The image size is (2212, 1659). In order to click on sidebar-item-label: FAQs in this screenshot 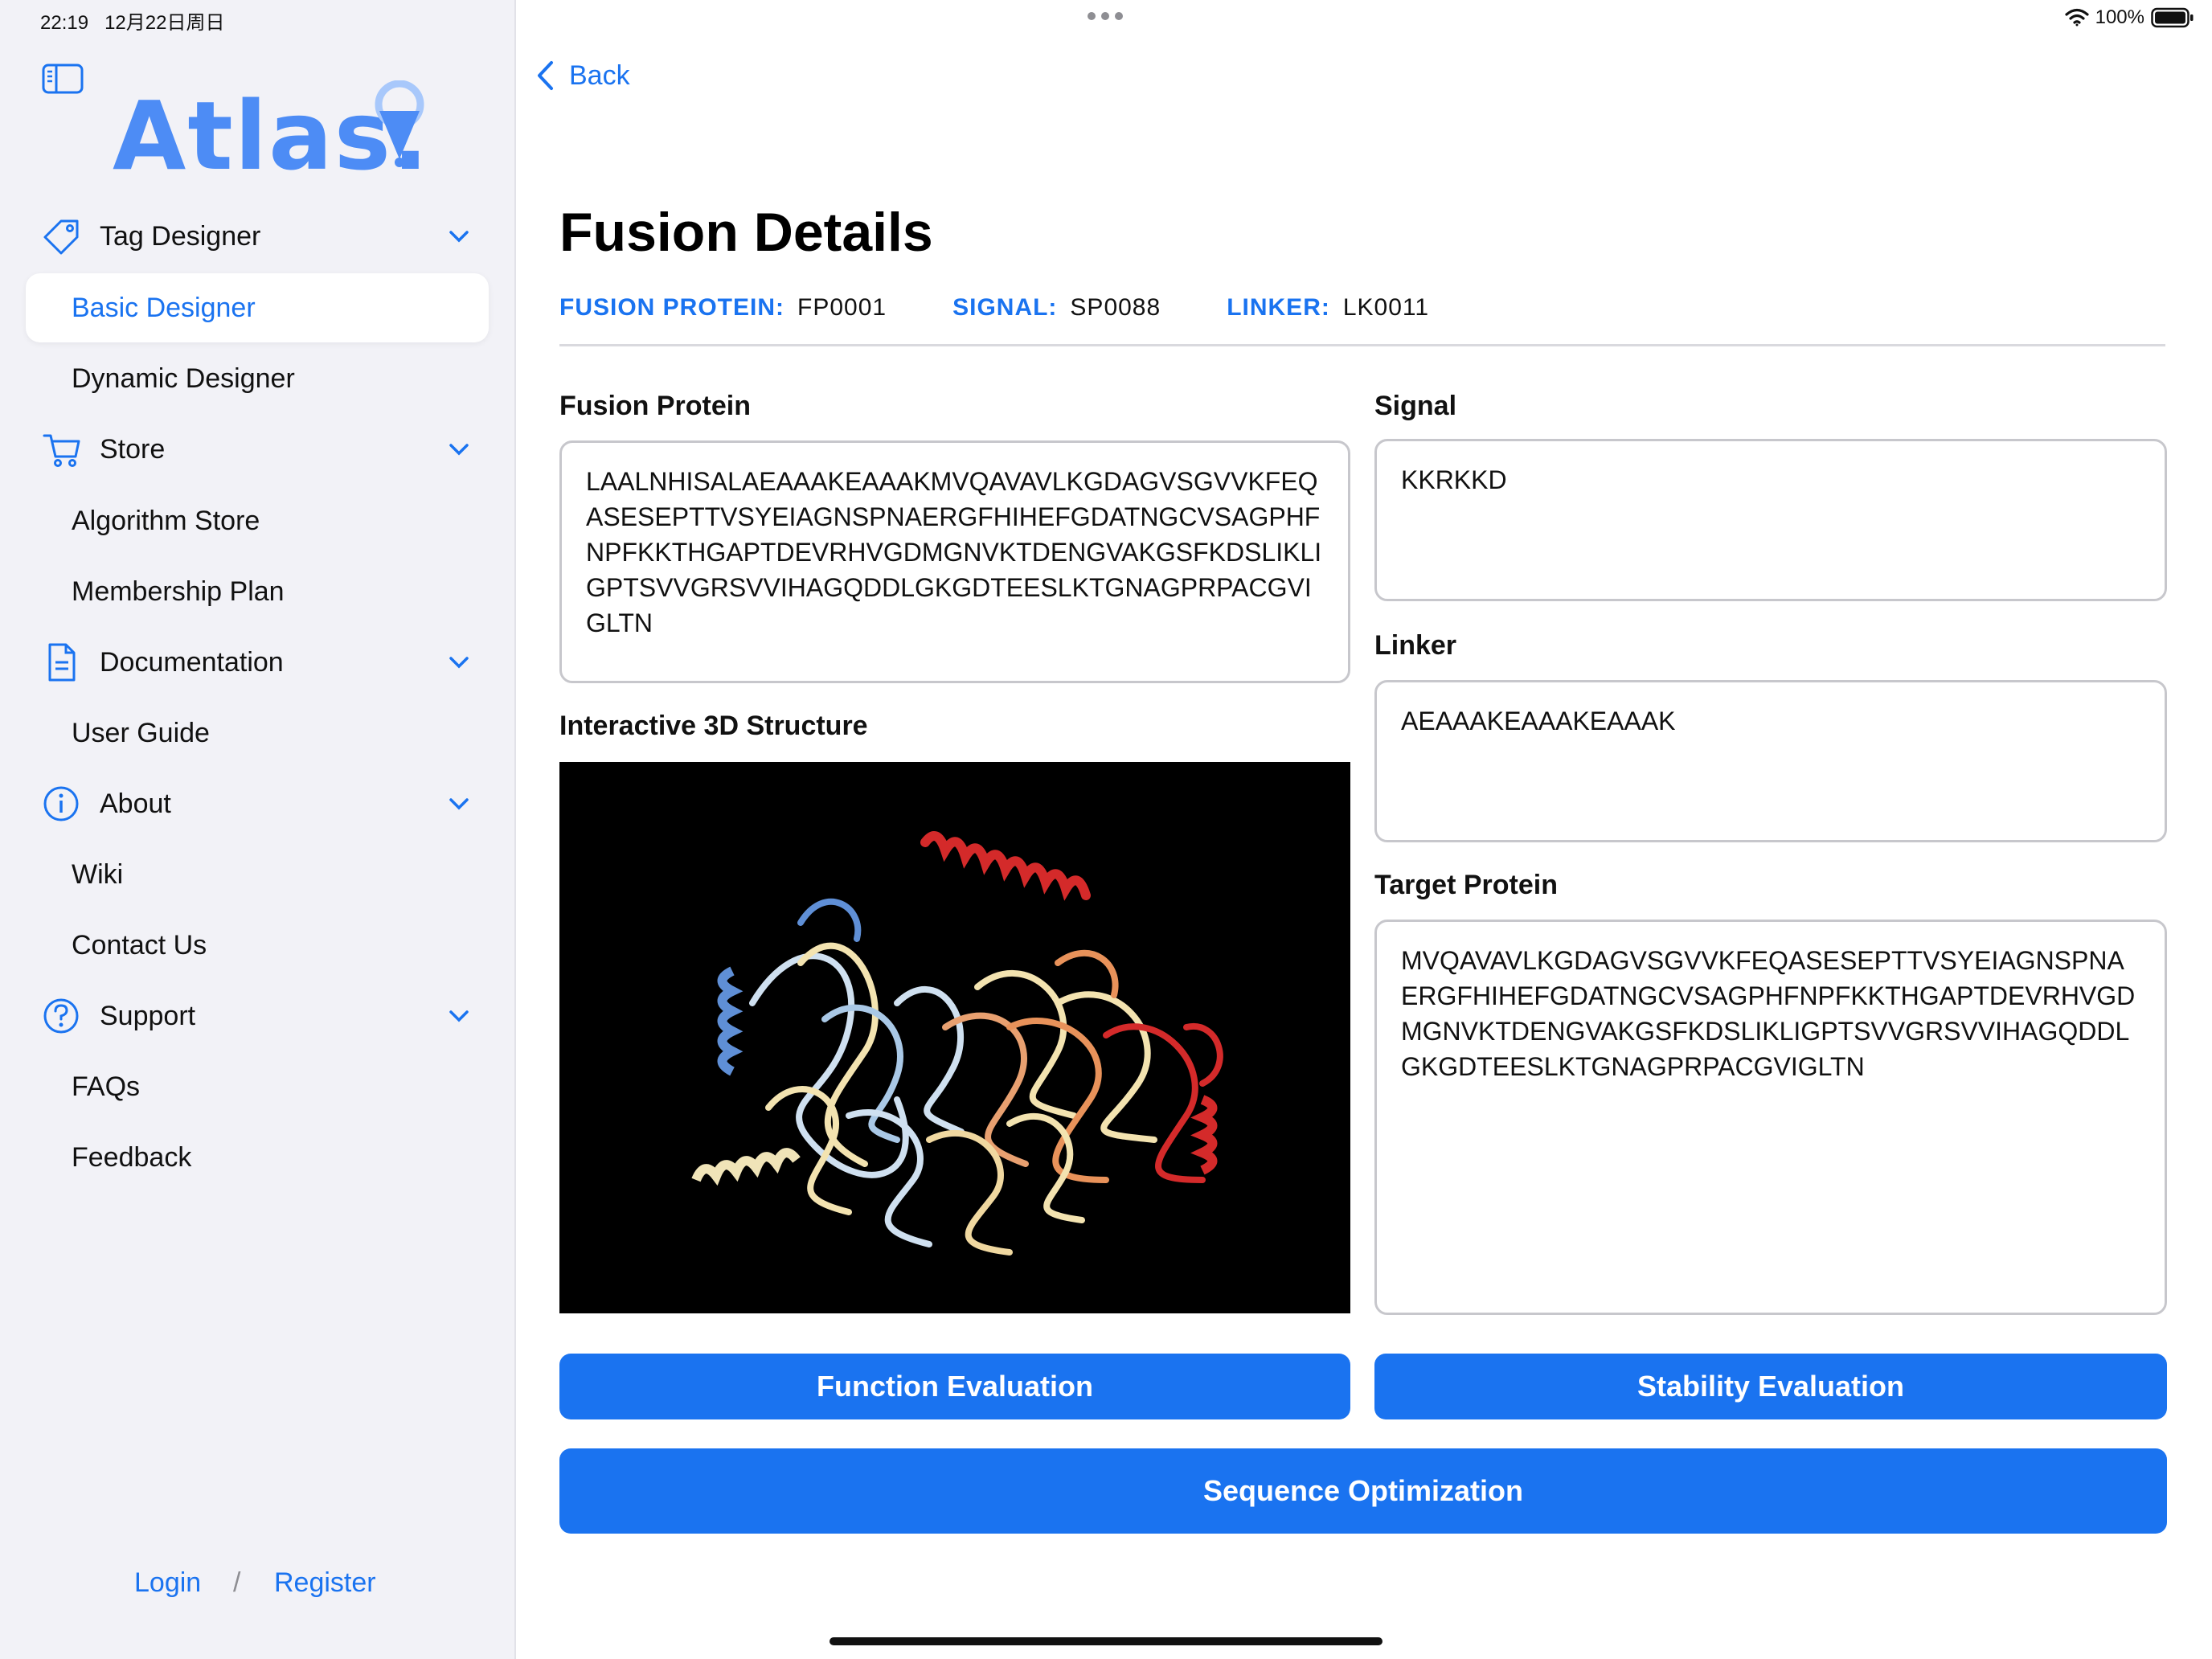, I will do `click(106, 1086)`.